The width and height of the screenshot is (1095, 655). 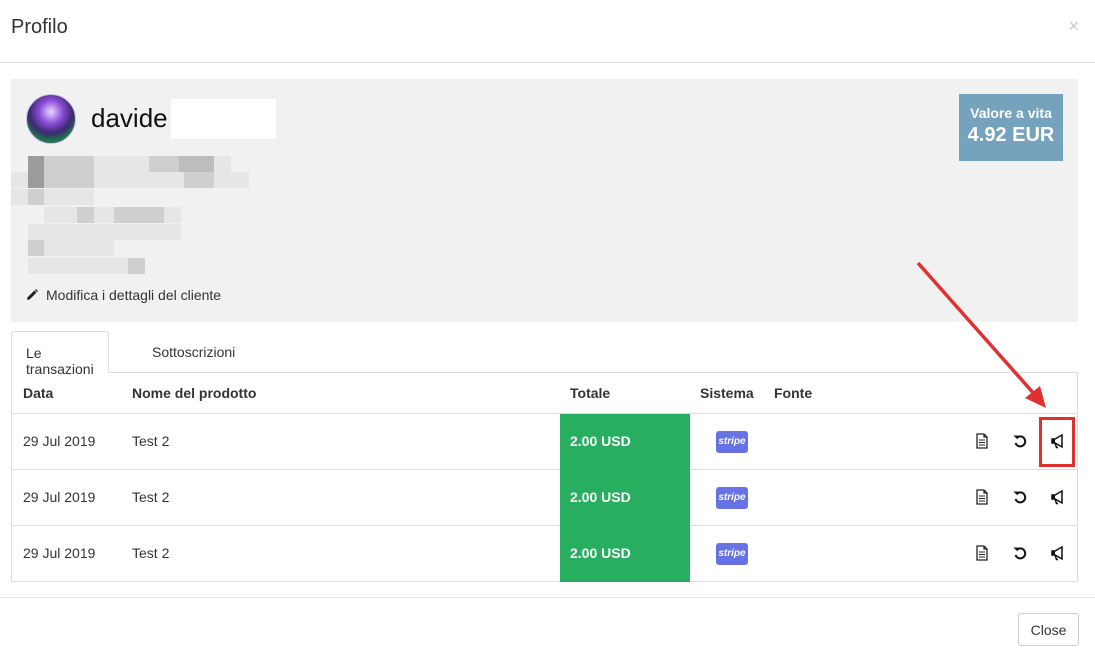 What do you see at coordinates (1048, 629) in the screenshot?
I see `close-button: Close` at bounding box center [1048, 629].